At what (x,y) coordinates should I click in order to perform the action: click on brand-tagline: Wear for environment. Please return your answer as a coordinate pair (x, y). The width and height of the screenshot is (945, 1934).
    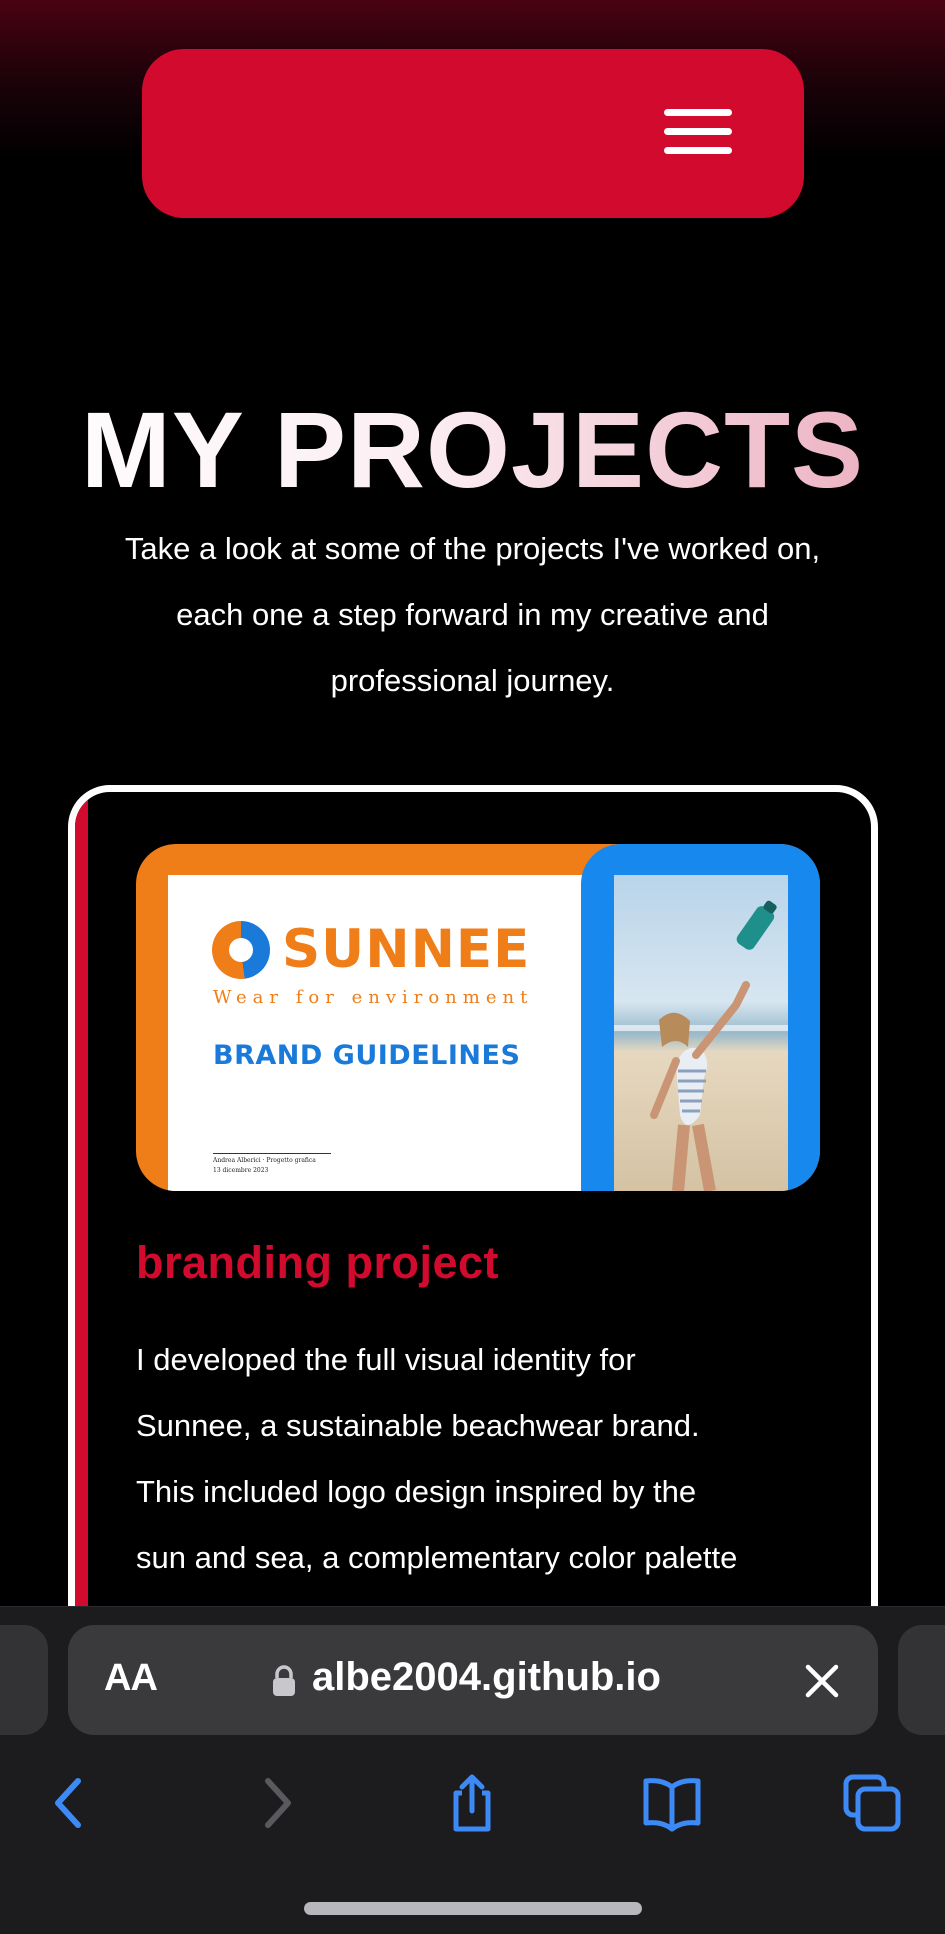
    Looking at the image, I should click on (373, 997).